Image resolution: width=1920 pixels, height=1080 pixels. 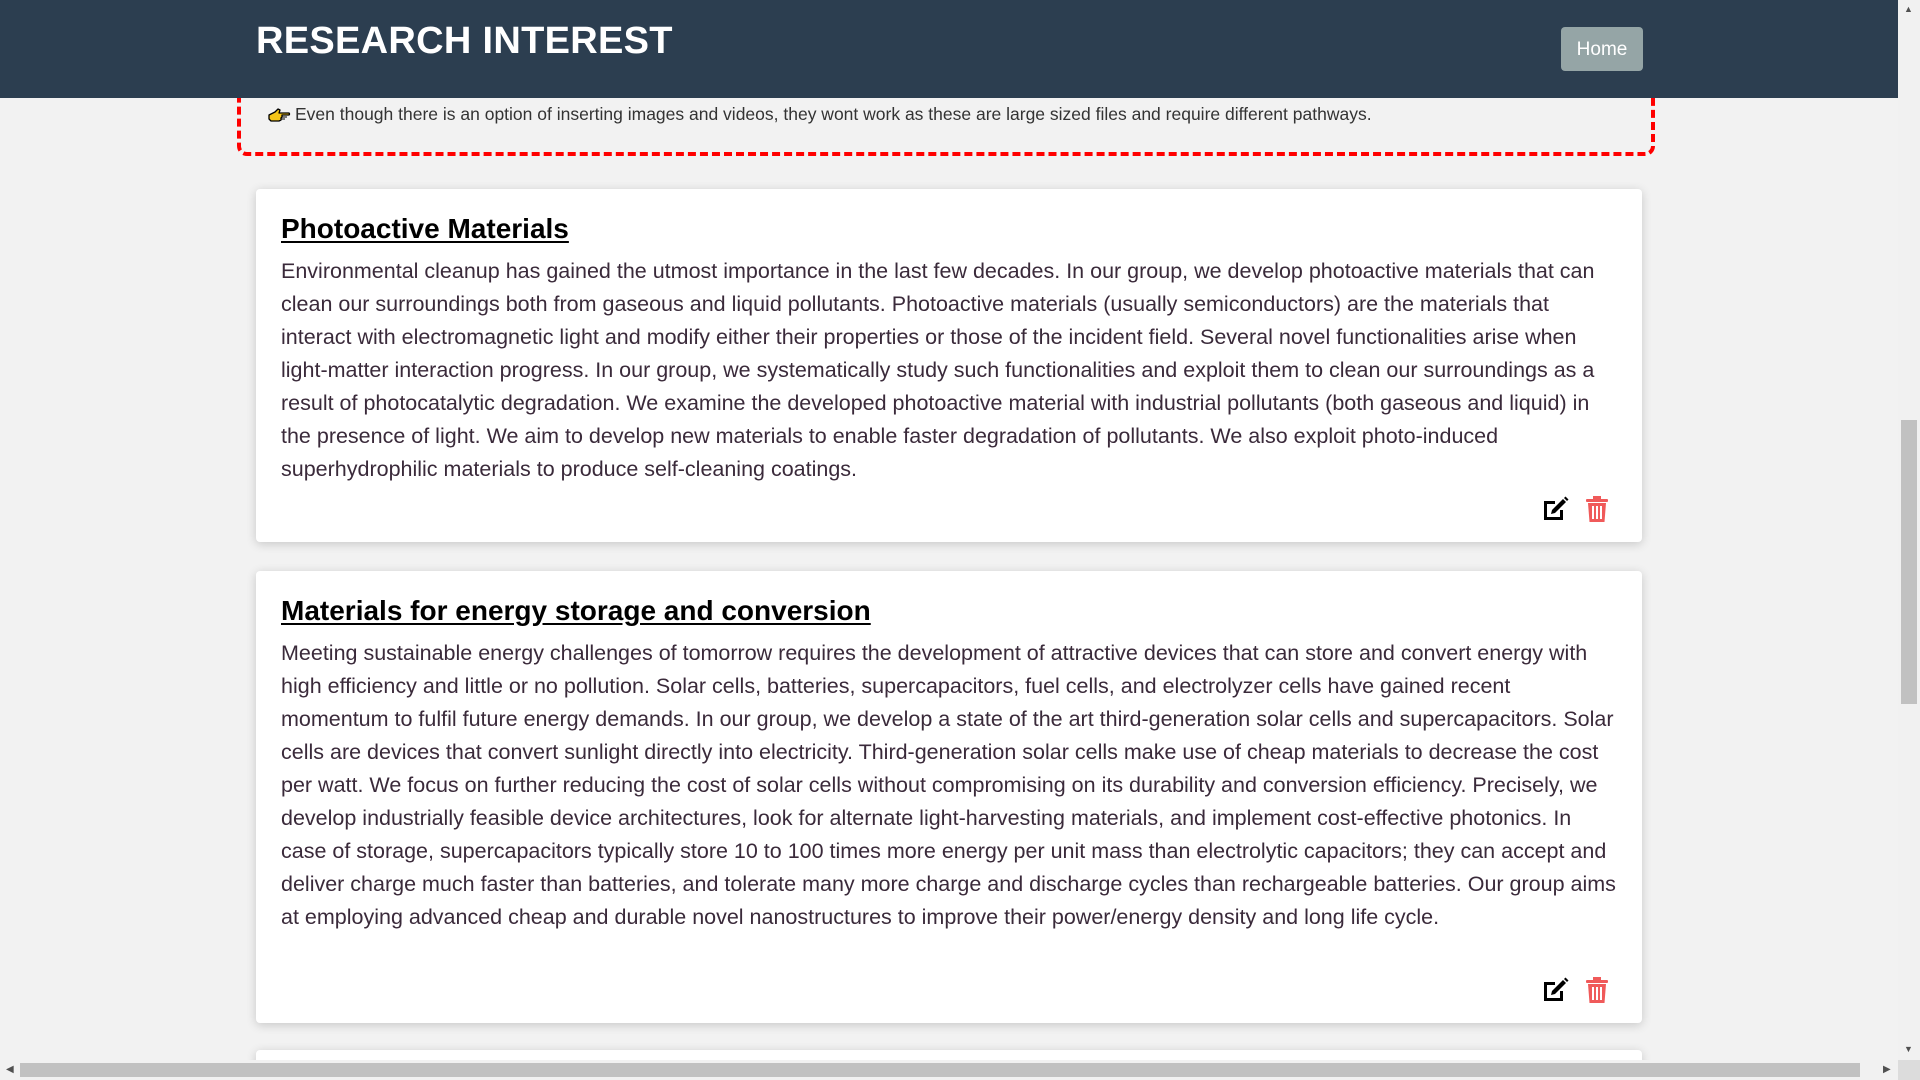 I want to click on scroll-right-arrow-icon: ▶, so click(x=1887, y=1069).